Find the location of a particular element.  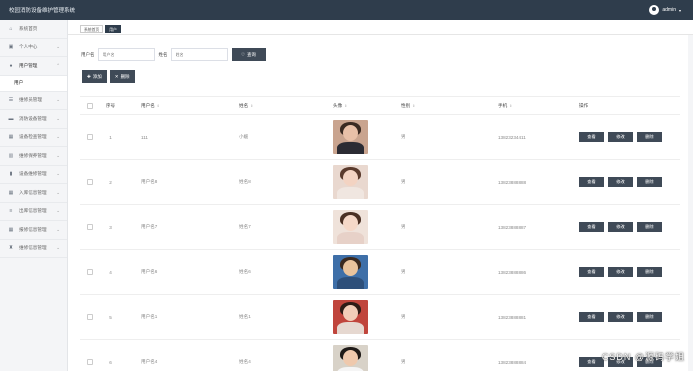

sidebar-item-repair-info: ♜ 维修信息管理 ⌄ is located at coordinates (33, 249).